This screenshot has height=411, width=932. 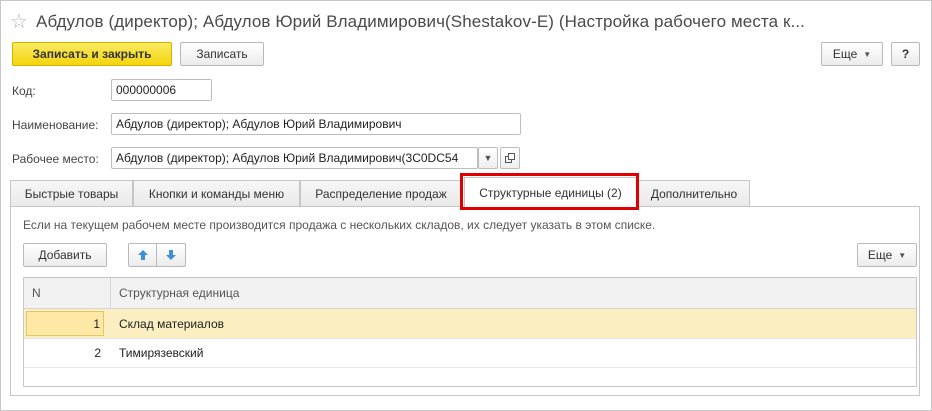 I want to click on open-link-icon, so click(x=510, y=158).